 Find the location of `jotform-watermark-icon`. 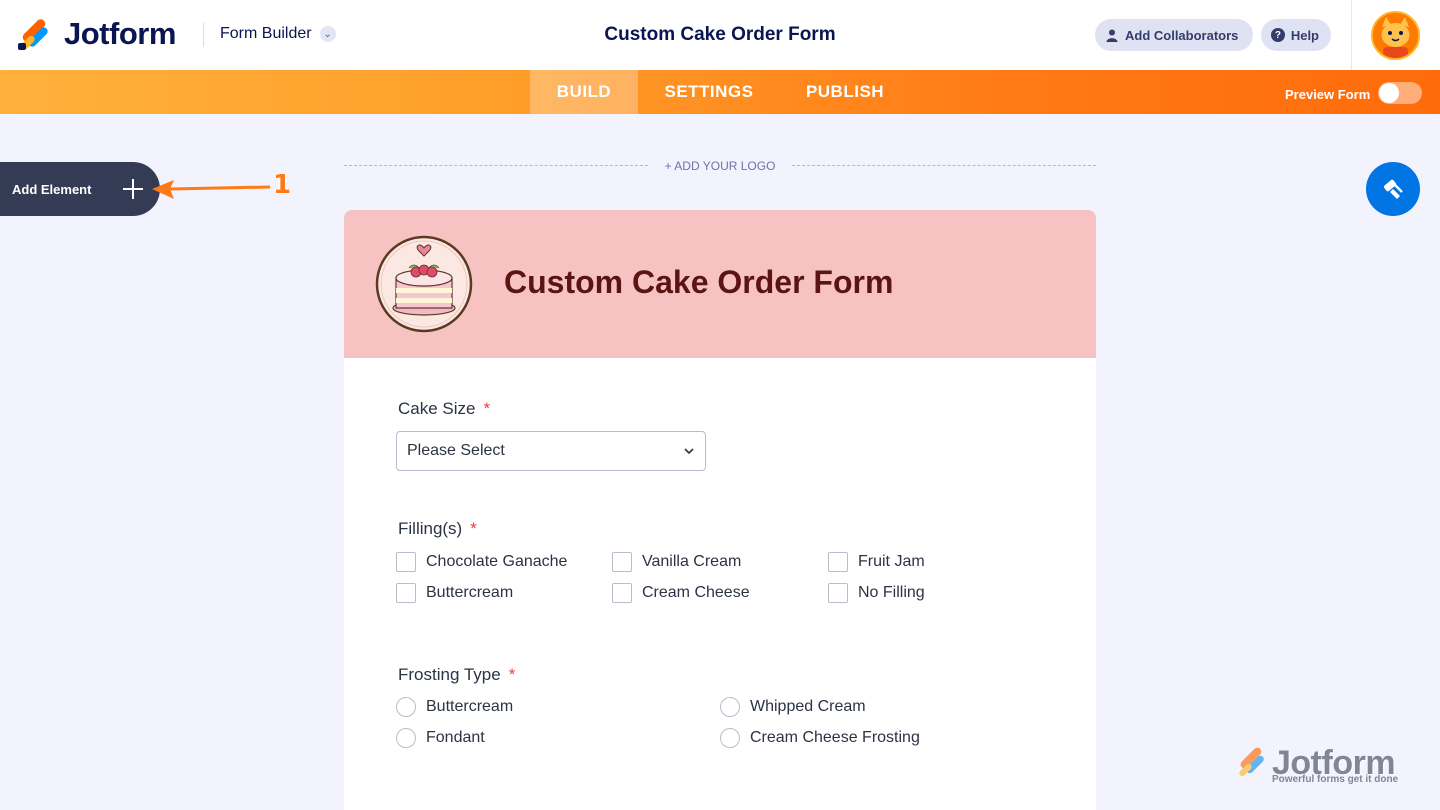

jotform-watermark-icon is located at coordinates (1252, 762).